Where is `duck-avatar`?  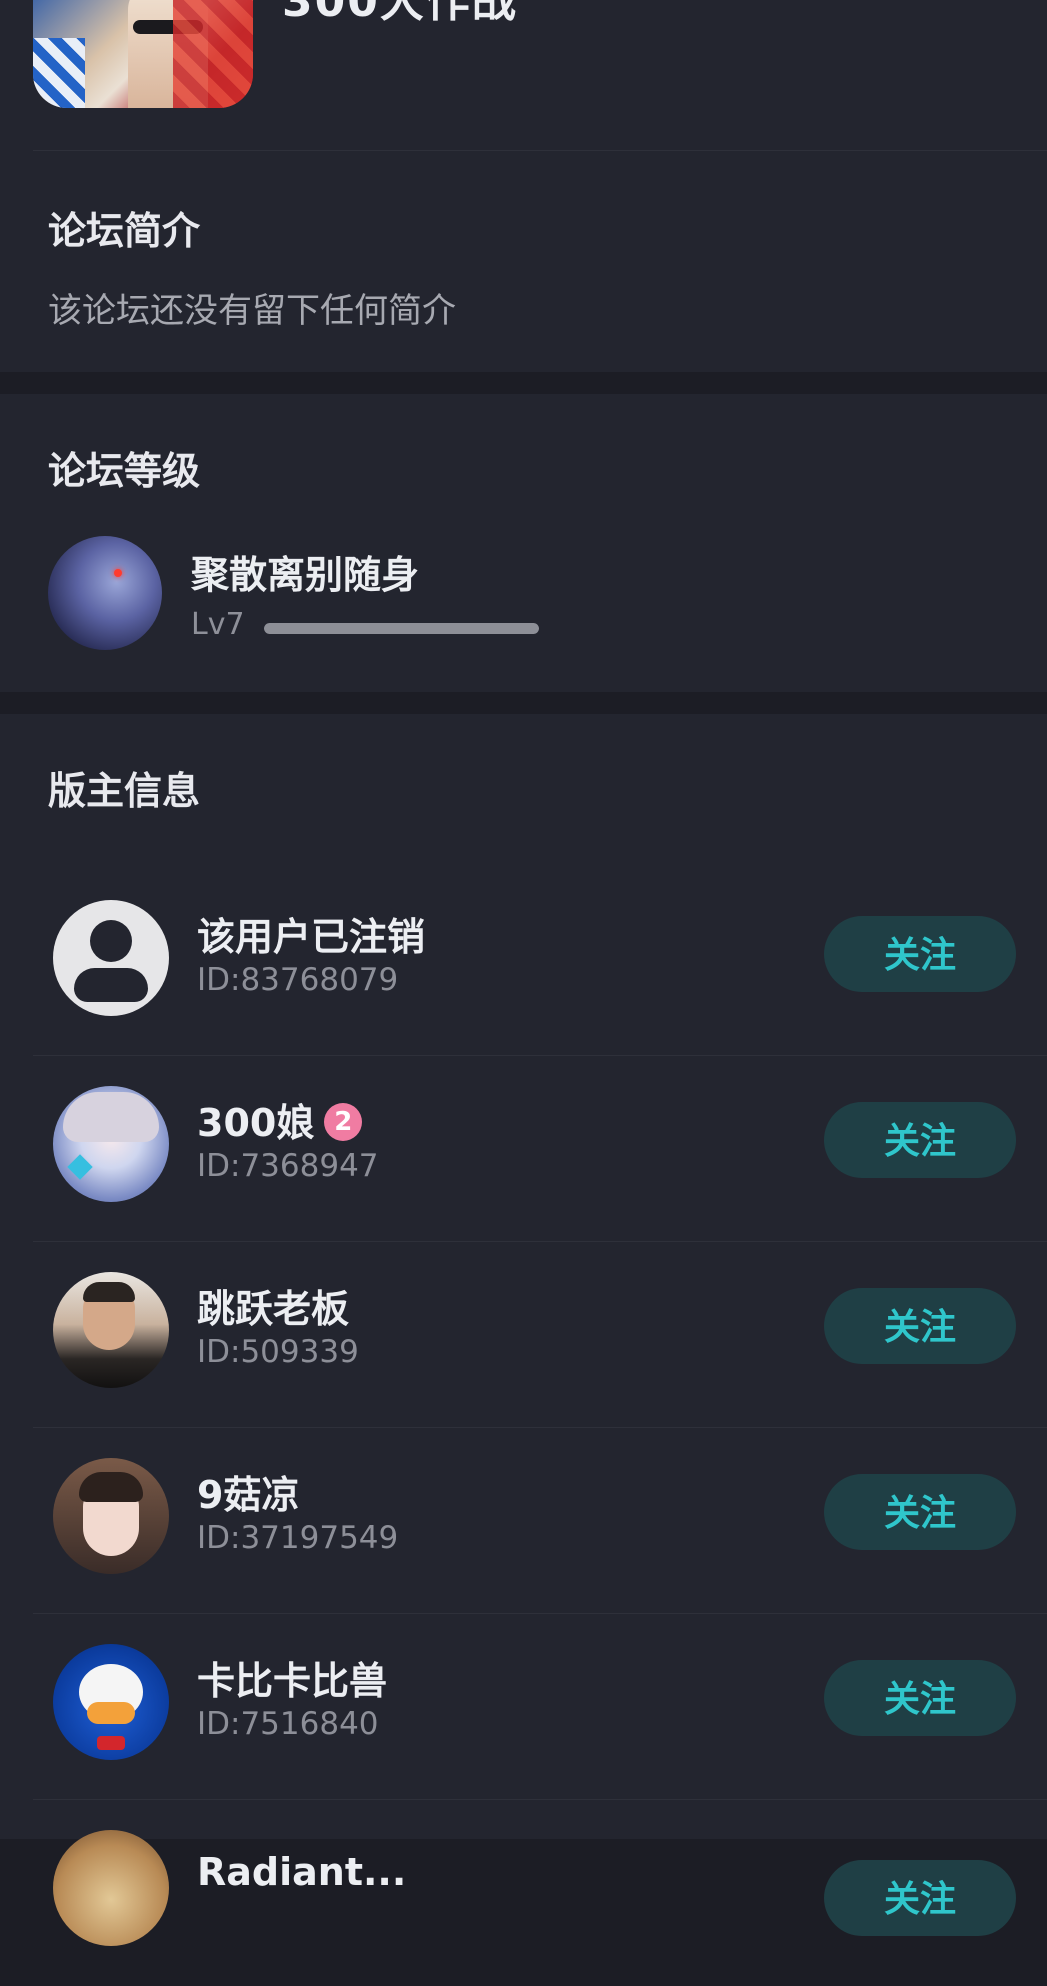 duck-avatar is located at coordinates (111, 1702).